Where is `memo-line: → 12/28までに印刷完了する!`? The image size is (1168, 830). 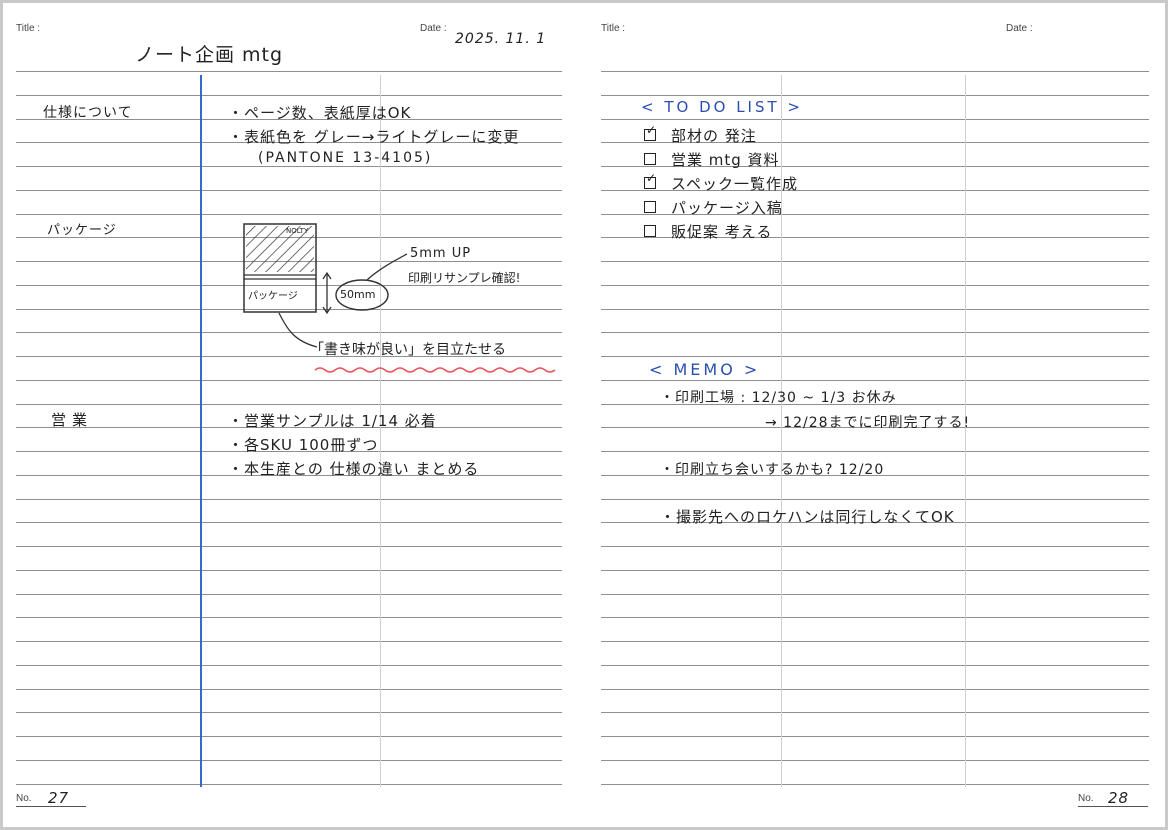 memo-line: → 12/28までに印刷完了する! is located at coordinates (868, 423).